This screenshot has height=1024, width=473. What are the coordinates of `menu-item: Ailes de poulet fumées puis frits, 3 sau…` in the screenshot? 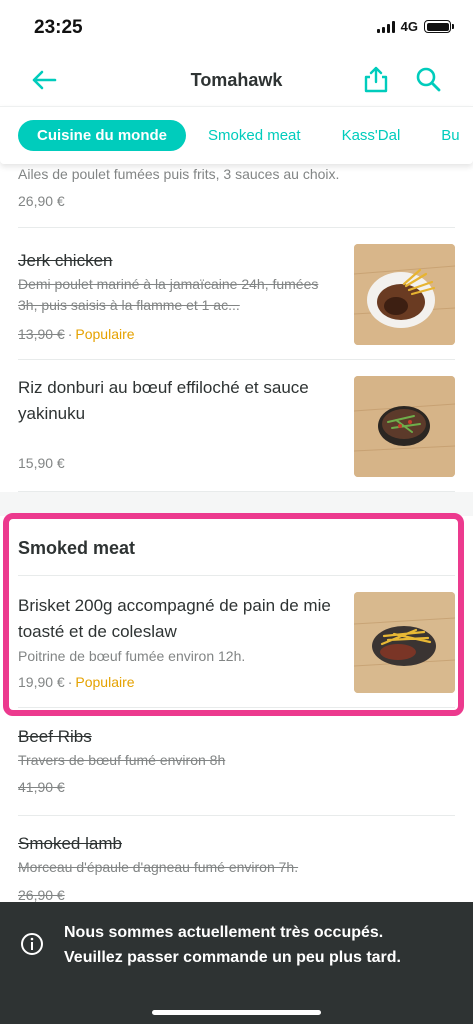 It's located at (236, 196).